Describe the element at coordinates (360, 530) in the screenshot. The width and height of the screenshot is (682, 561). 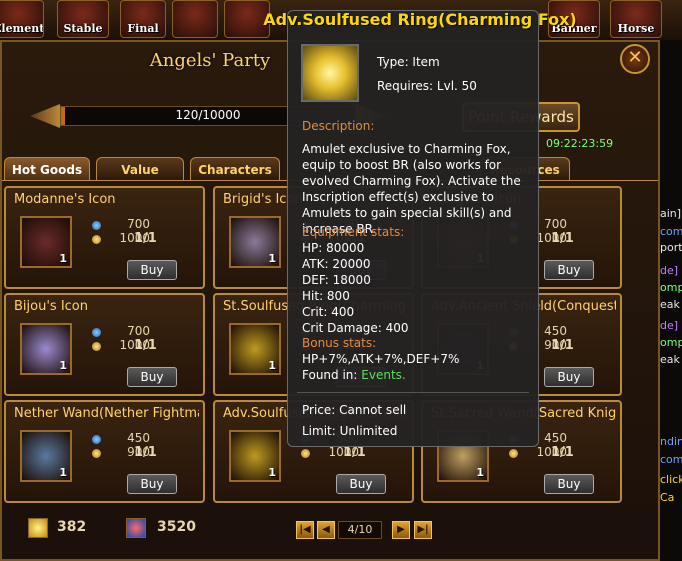
I see `page-indicator: 4/10` at that location.